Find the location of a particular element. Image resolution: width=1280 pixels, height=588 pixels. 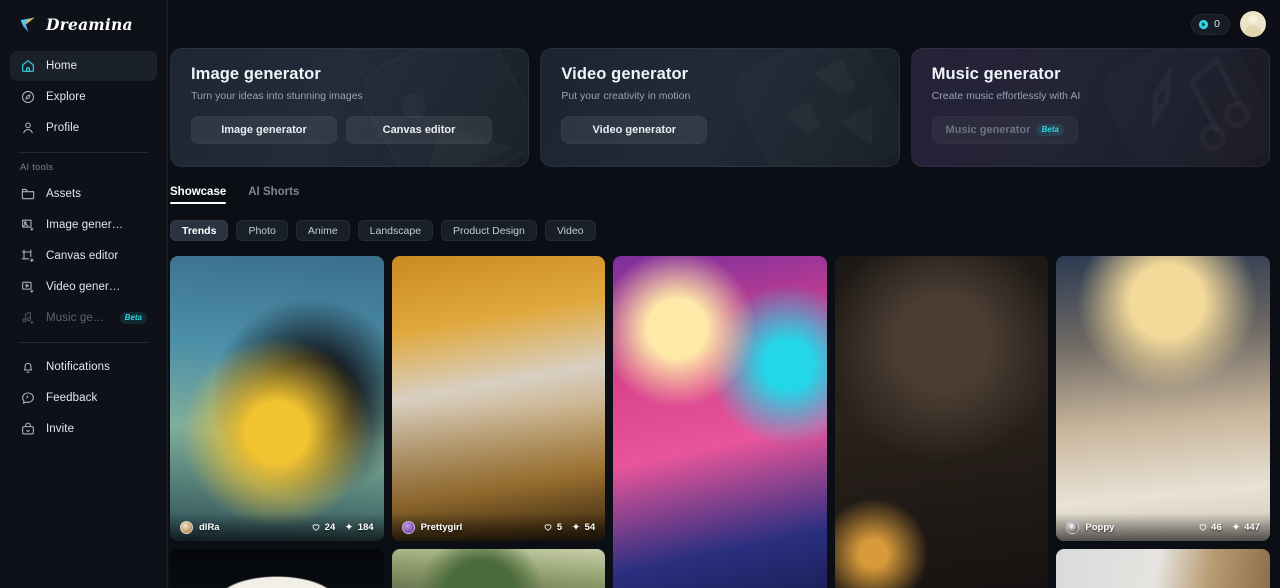

top-bar: 0 is located at coordinates (724, 24).